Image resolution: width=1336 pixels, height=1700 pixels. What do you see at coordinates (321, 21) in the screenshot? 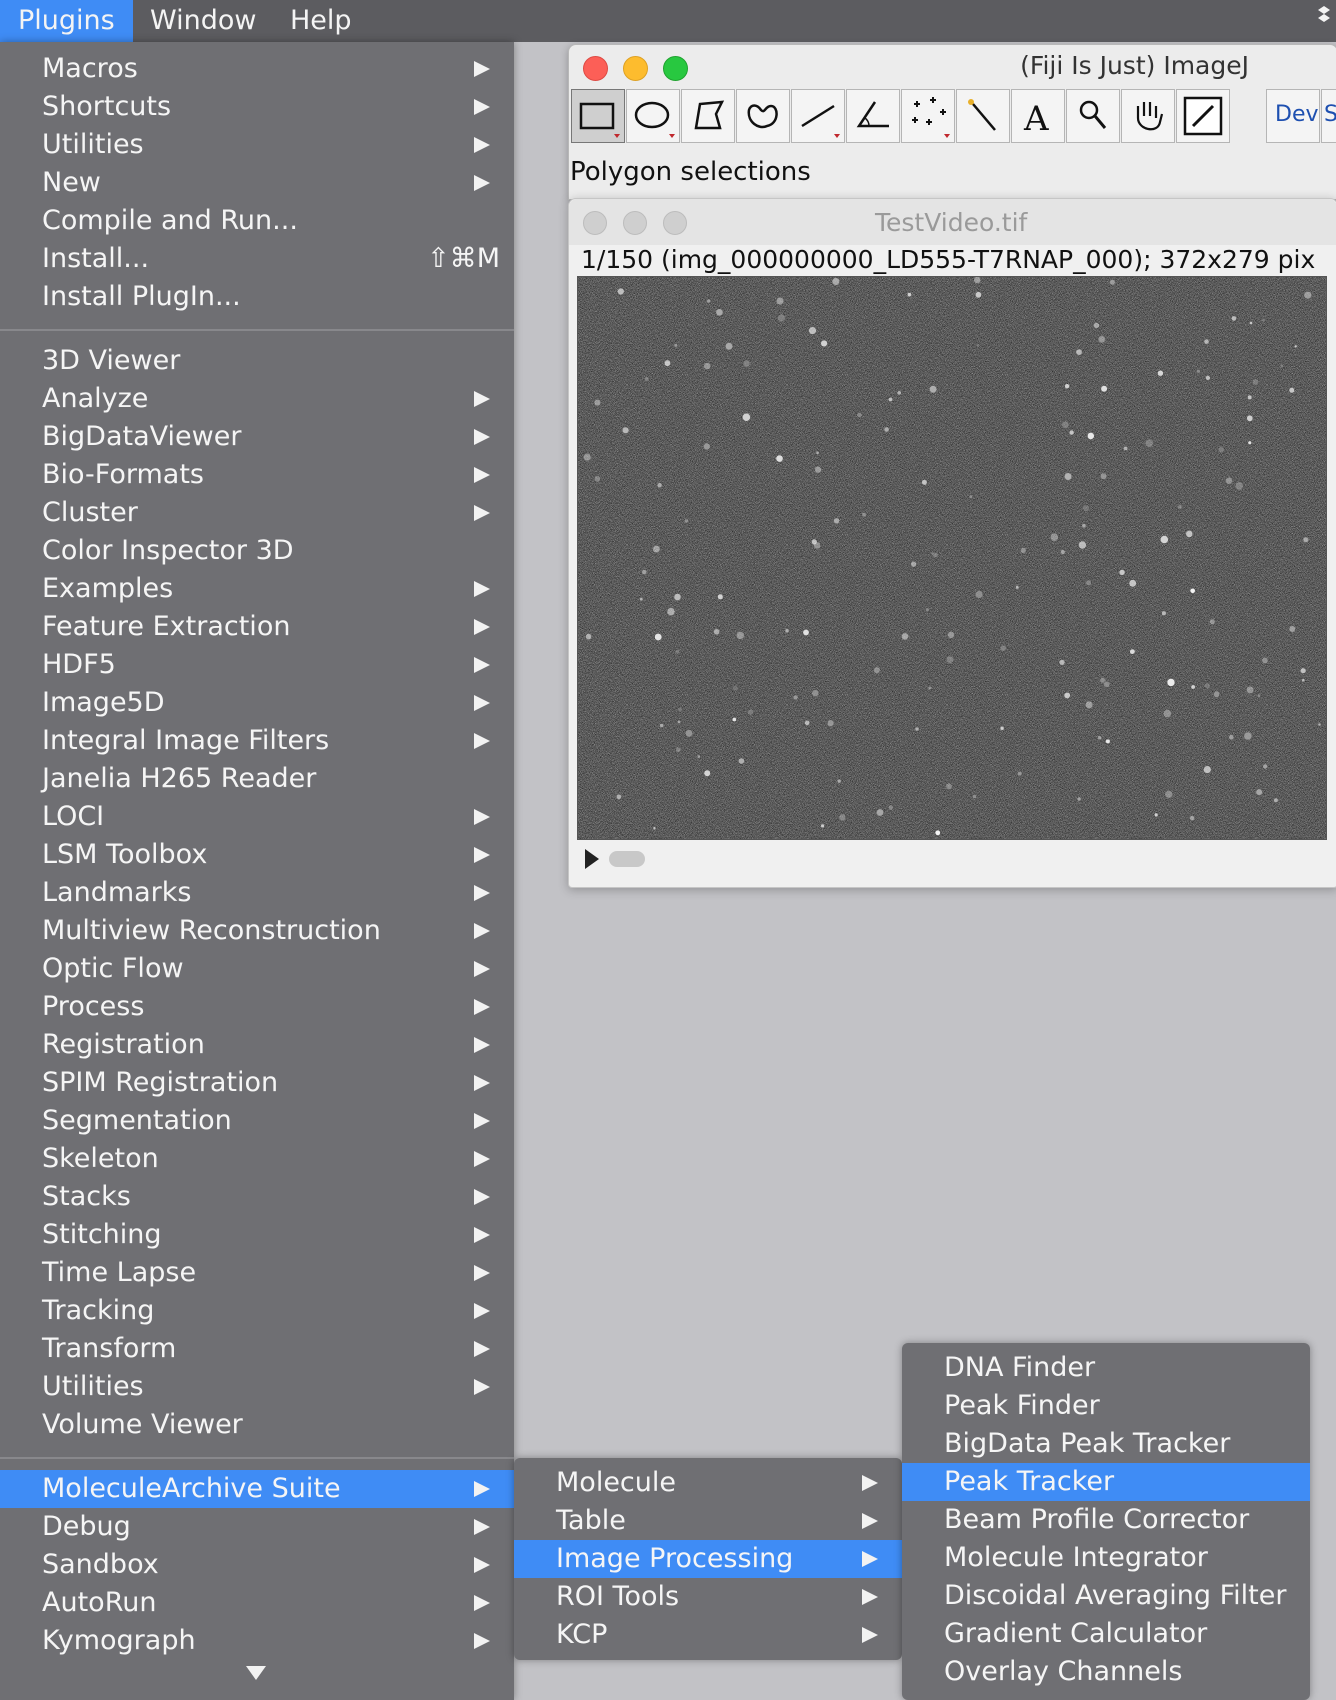
I see `menu-help: Help` at bounding box center [321, 21].